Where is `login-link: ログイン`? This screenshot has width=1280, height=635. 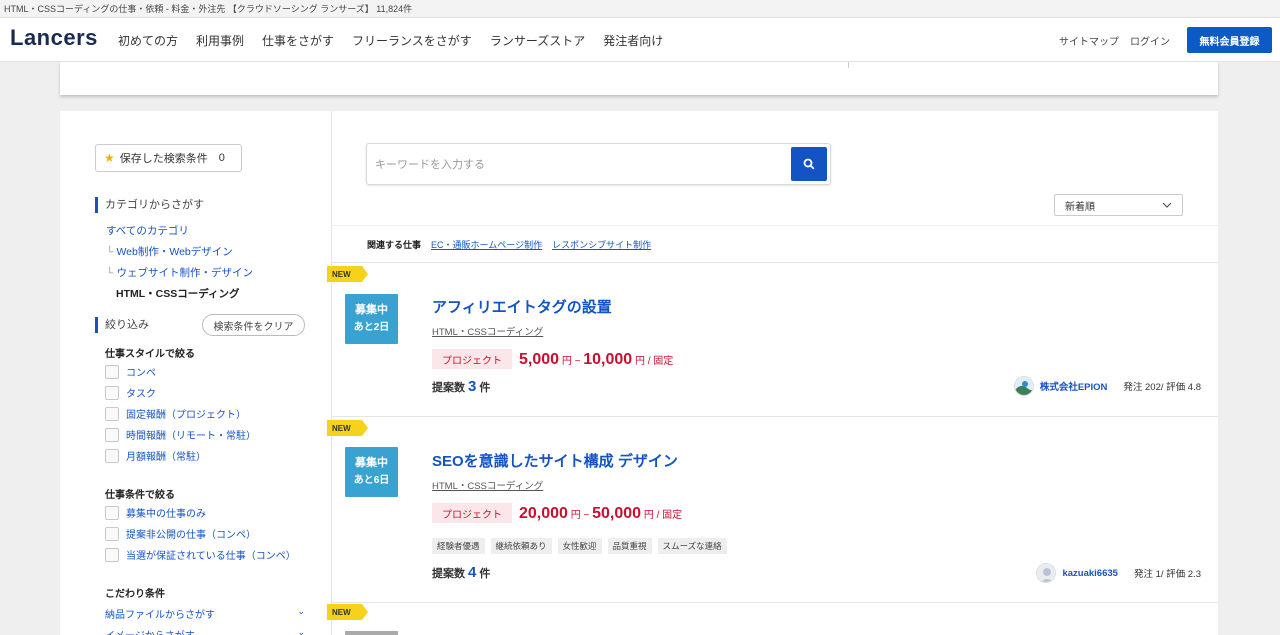 login-link: ログイン is located at coordinates (1150, 40).